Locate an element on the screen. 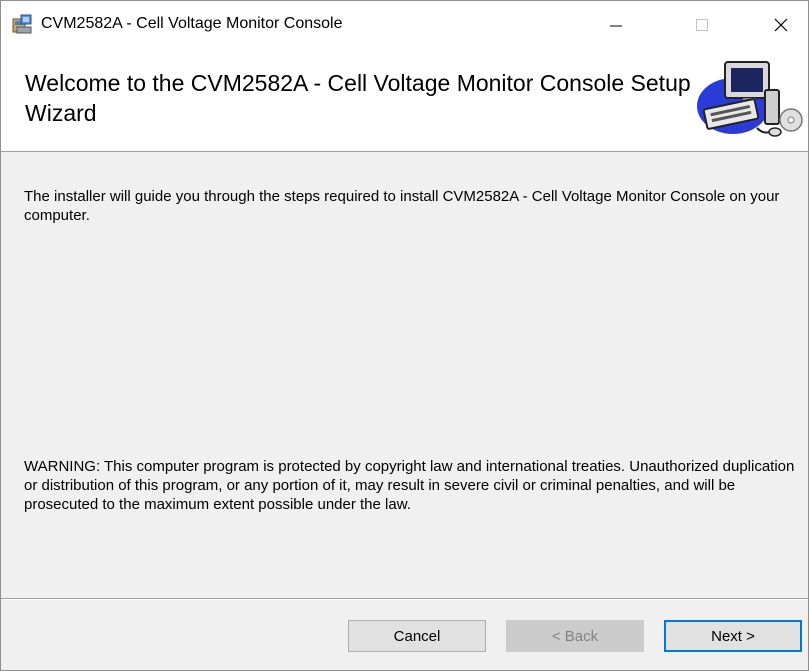 The image size is (809, 671). maximize-icon is located at coordinates (702, 24).